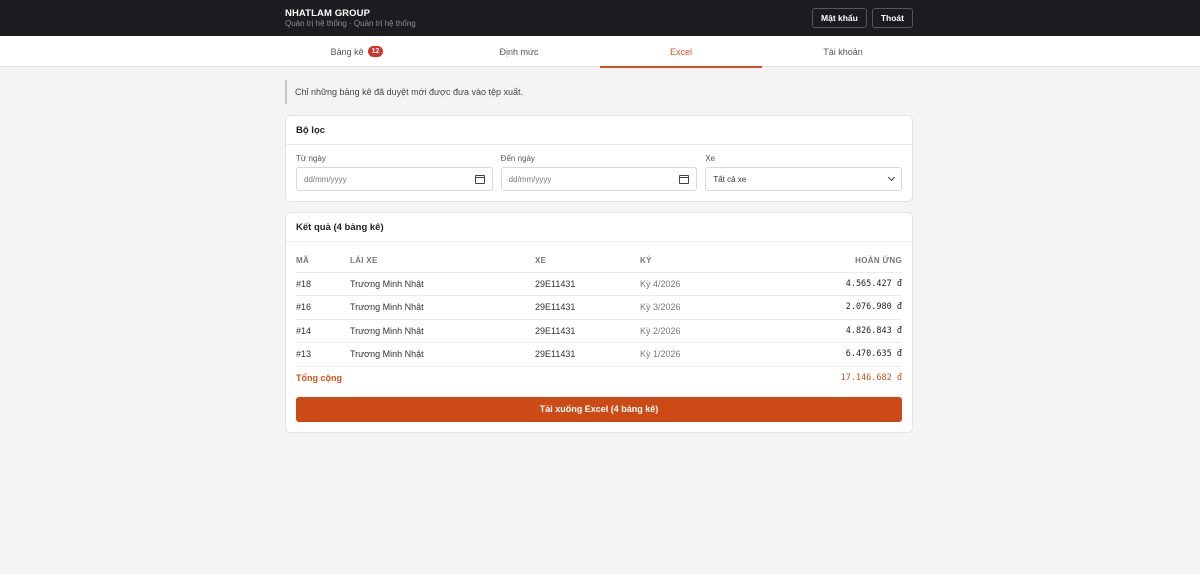 Image resolution: width=1200 pixels, height=574 pixels. What do you see at coordinates (700, 354) in the screenshot?
I see `row-period: Kỳ 1/2026` at bounding box center [700, 354].